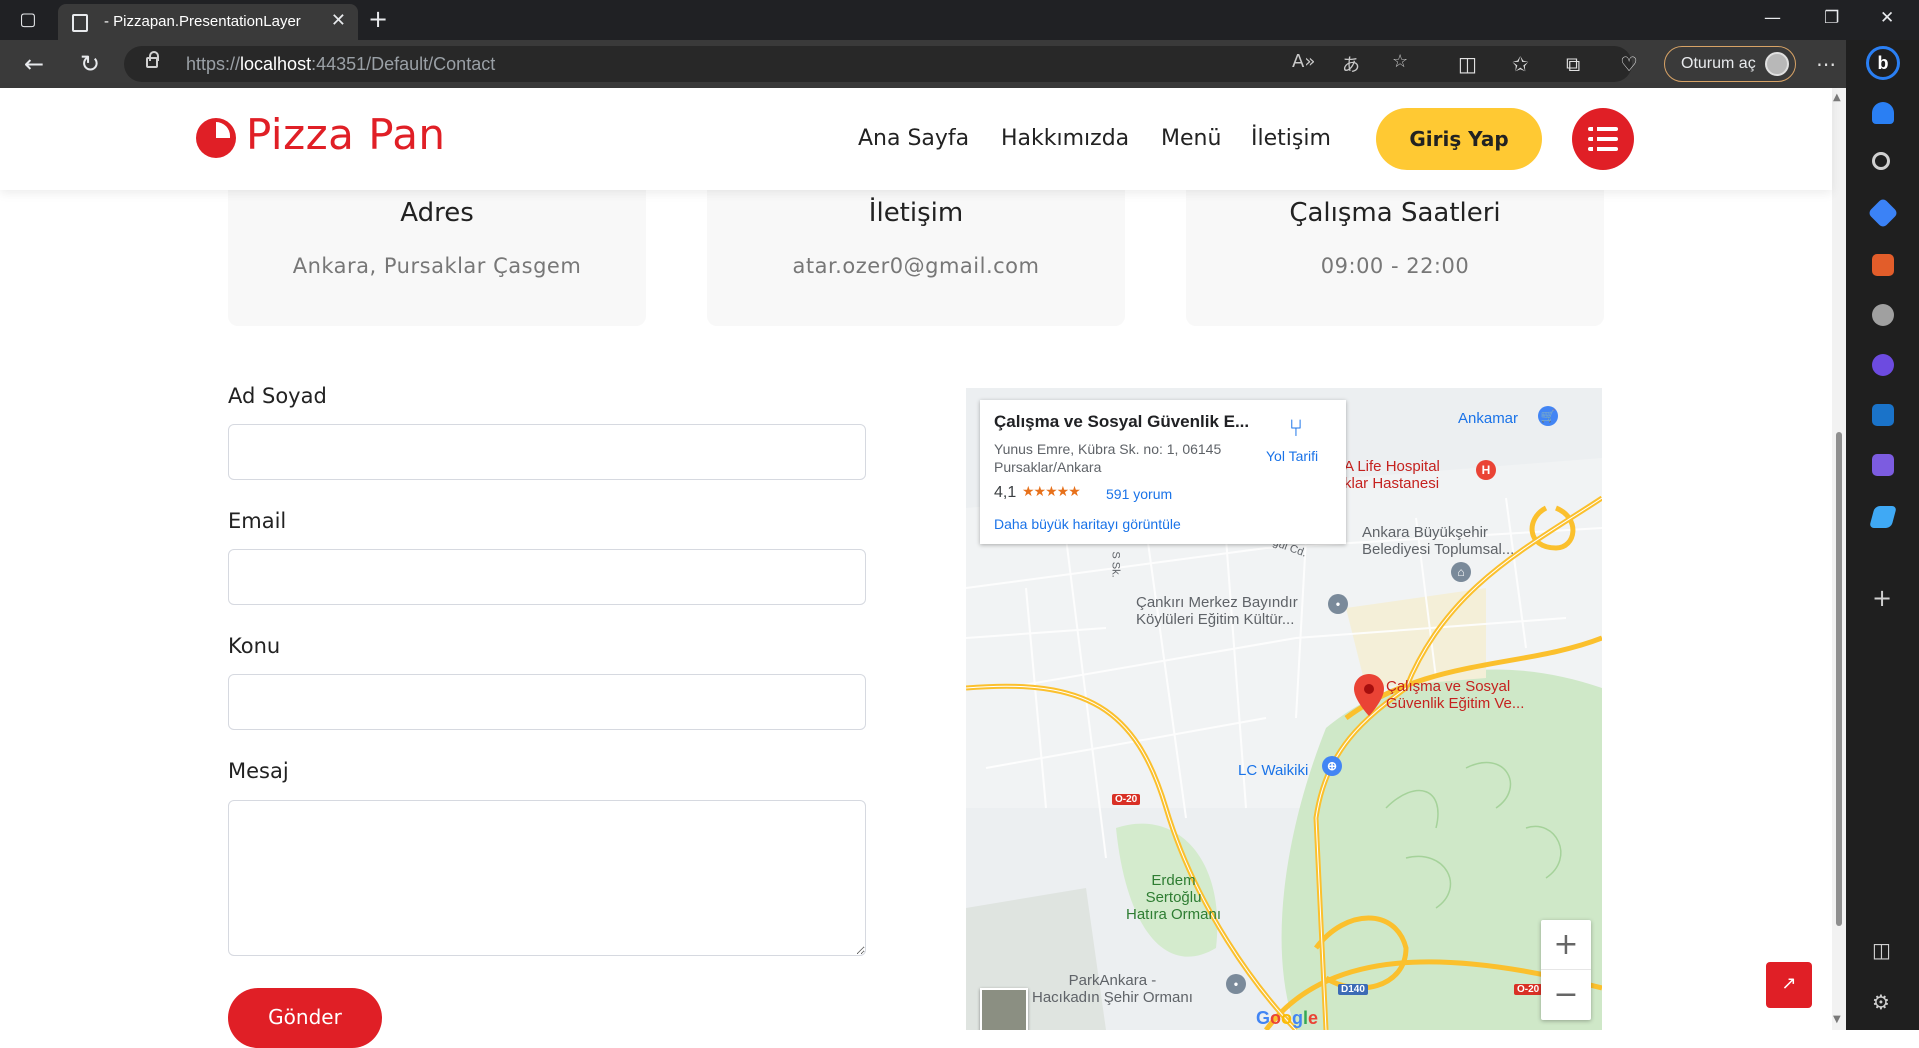 The height and width of the screenshot is (1048, 1919). I want to click on directions-icon: ⑂, so click(1296, 428).